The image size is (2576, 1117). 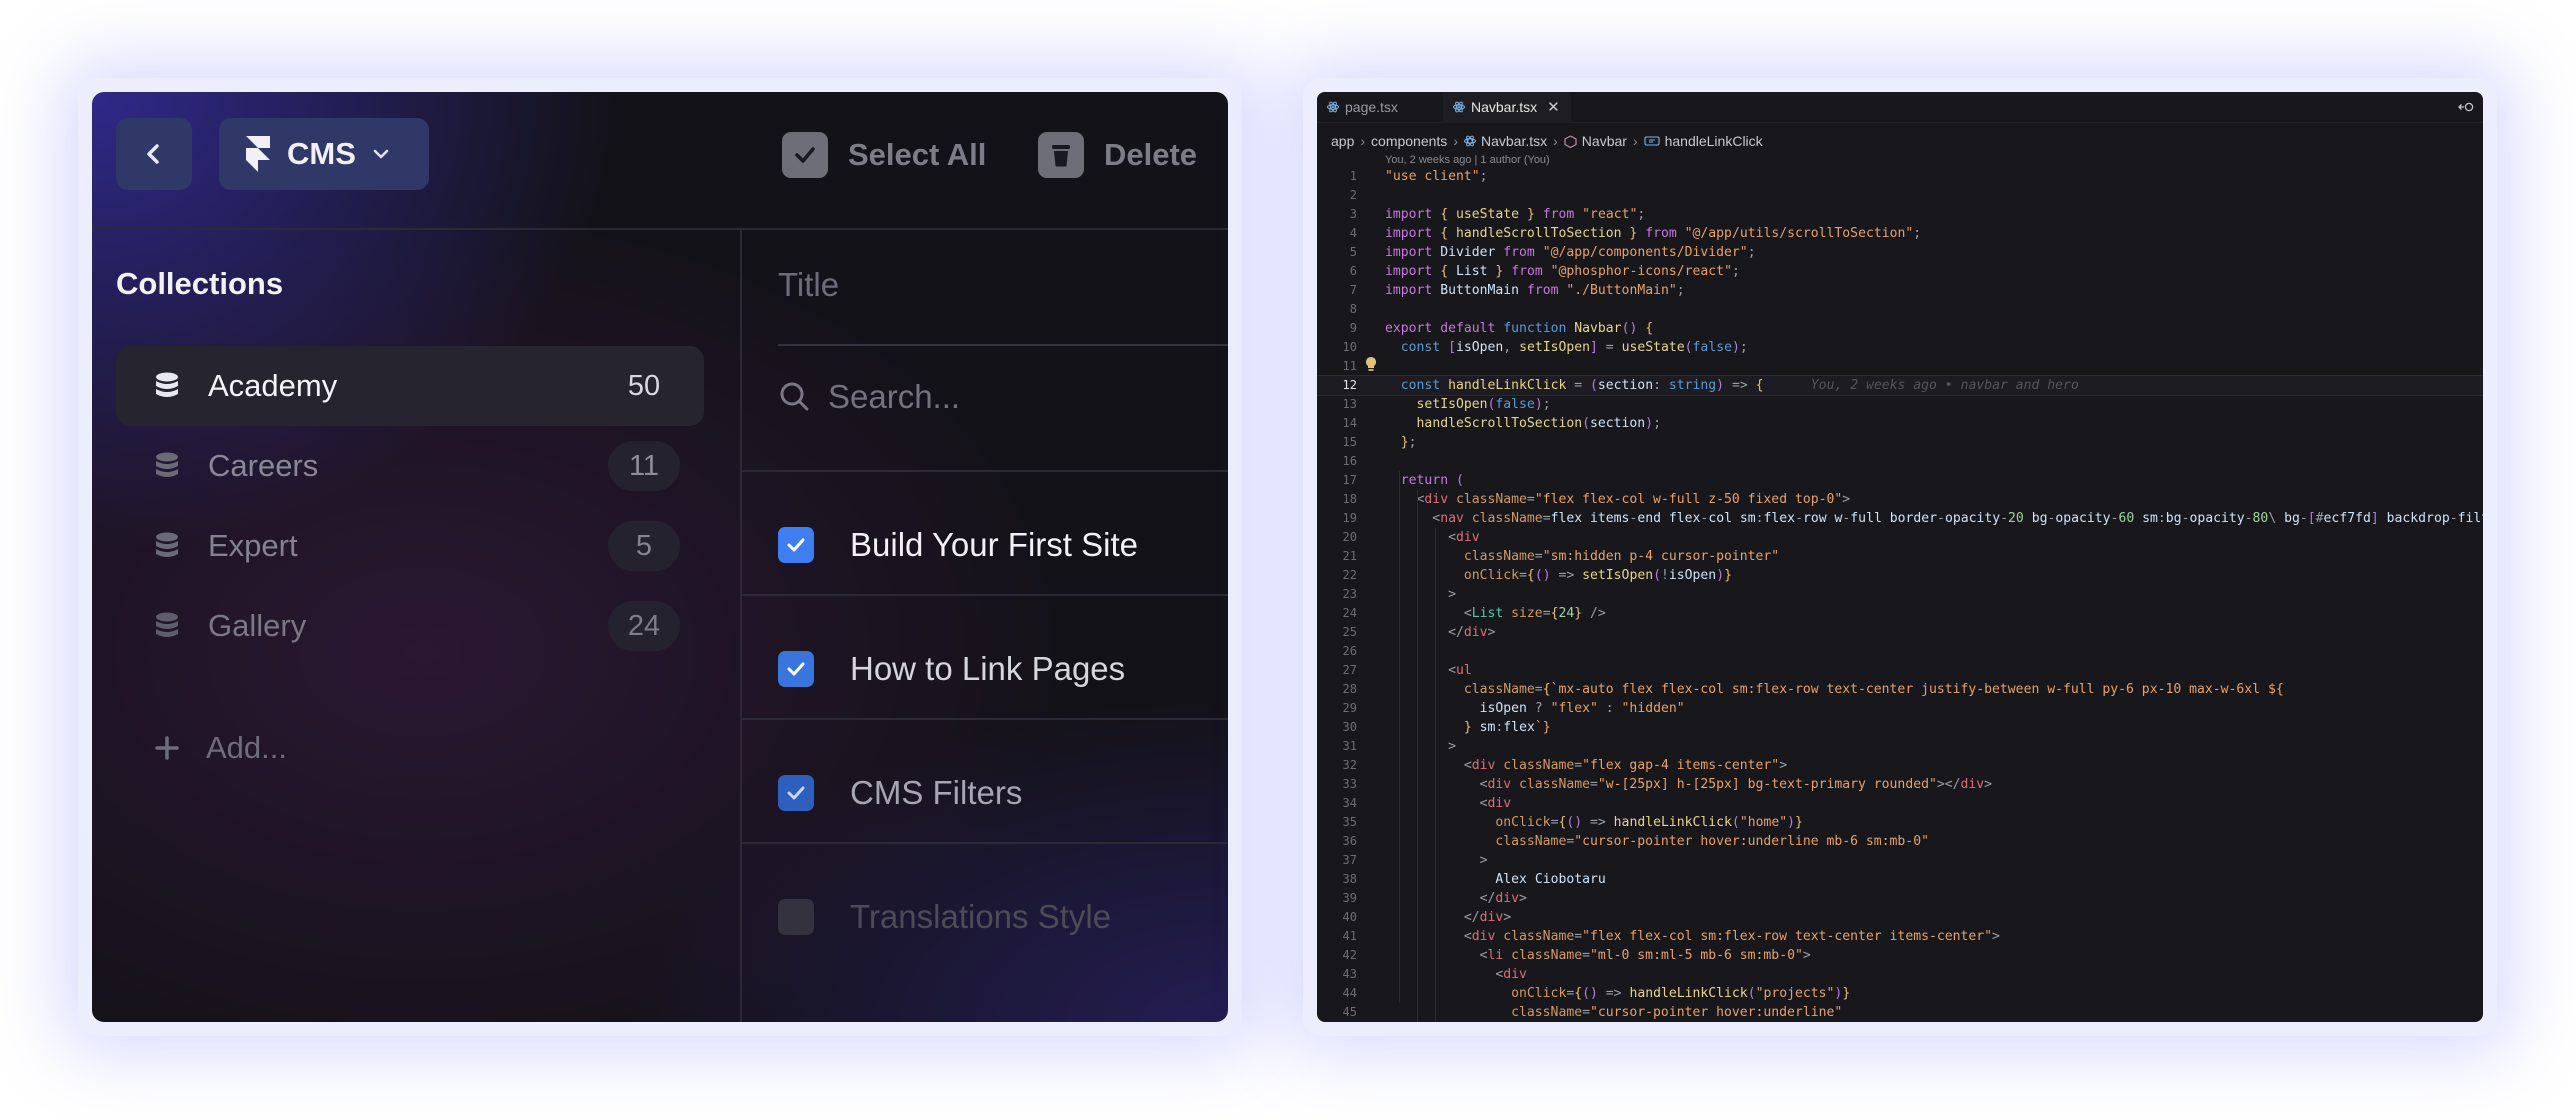 What do you see at coordinates (1519, 328) in the screenshot?
I see `code-text: export default function Navbar() {` at bounding box center [1519, 328].